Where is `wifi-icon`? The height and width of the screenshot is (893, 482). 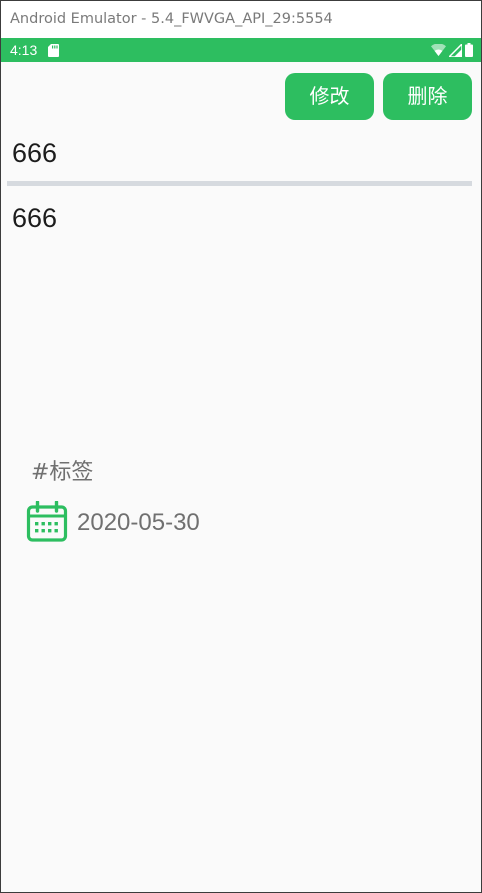 wifi-icon is located at coordinates (438, 50).